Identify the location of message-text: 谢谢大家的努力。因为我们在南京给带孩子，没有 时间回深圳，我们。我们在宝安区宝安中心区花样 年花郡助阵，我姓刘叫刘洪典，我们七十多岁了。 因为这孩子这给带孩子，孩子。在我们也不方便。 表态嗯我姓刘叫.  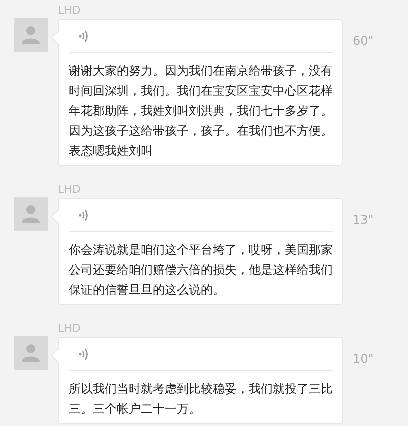
(201, 111).